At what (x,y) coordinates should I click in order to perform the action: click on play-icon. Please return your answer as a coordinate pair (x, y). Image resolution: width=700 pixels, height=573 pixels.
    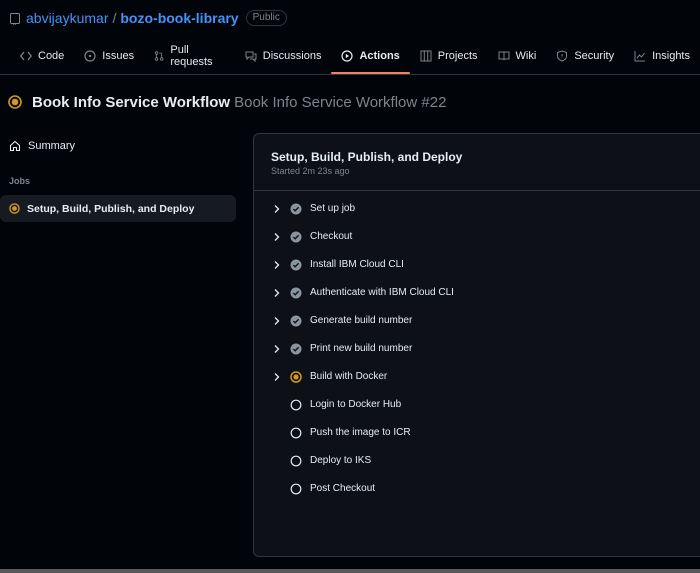
    Looking at the image, I should click on (347, 56).